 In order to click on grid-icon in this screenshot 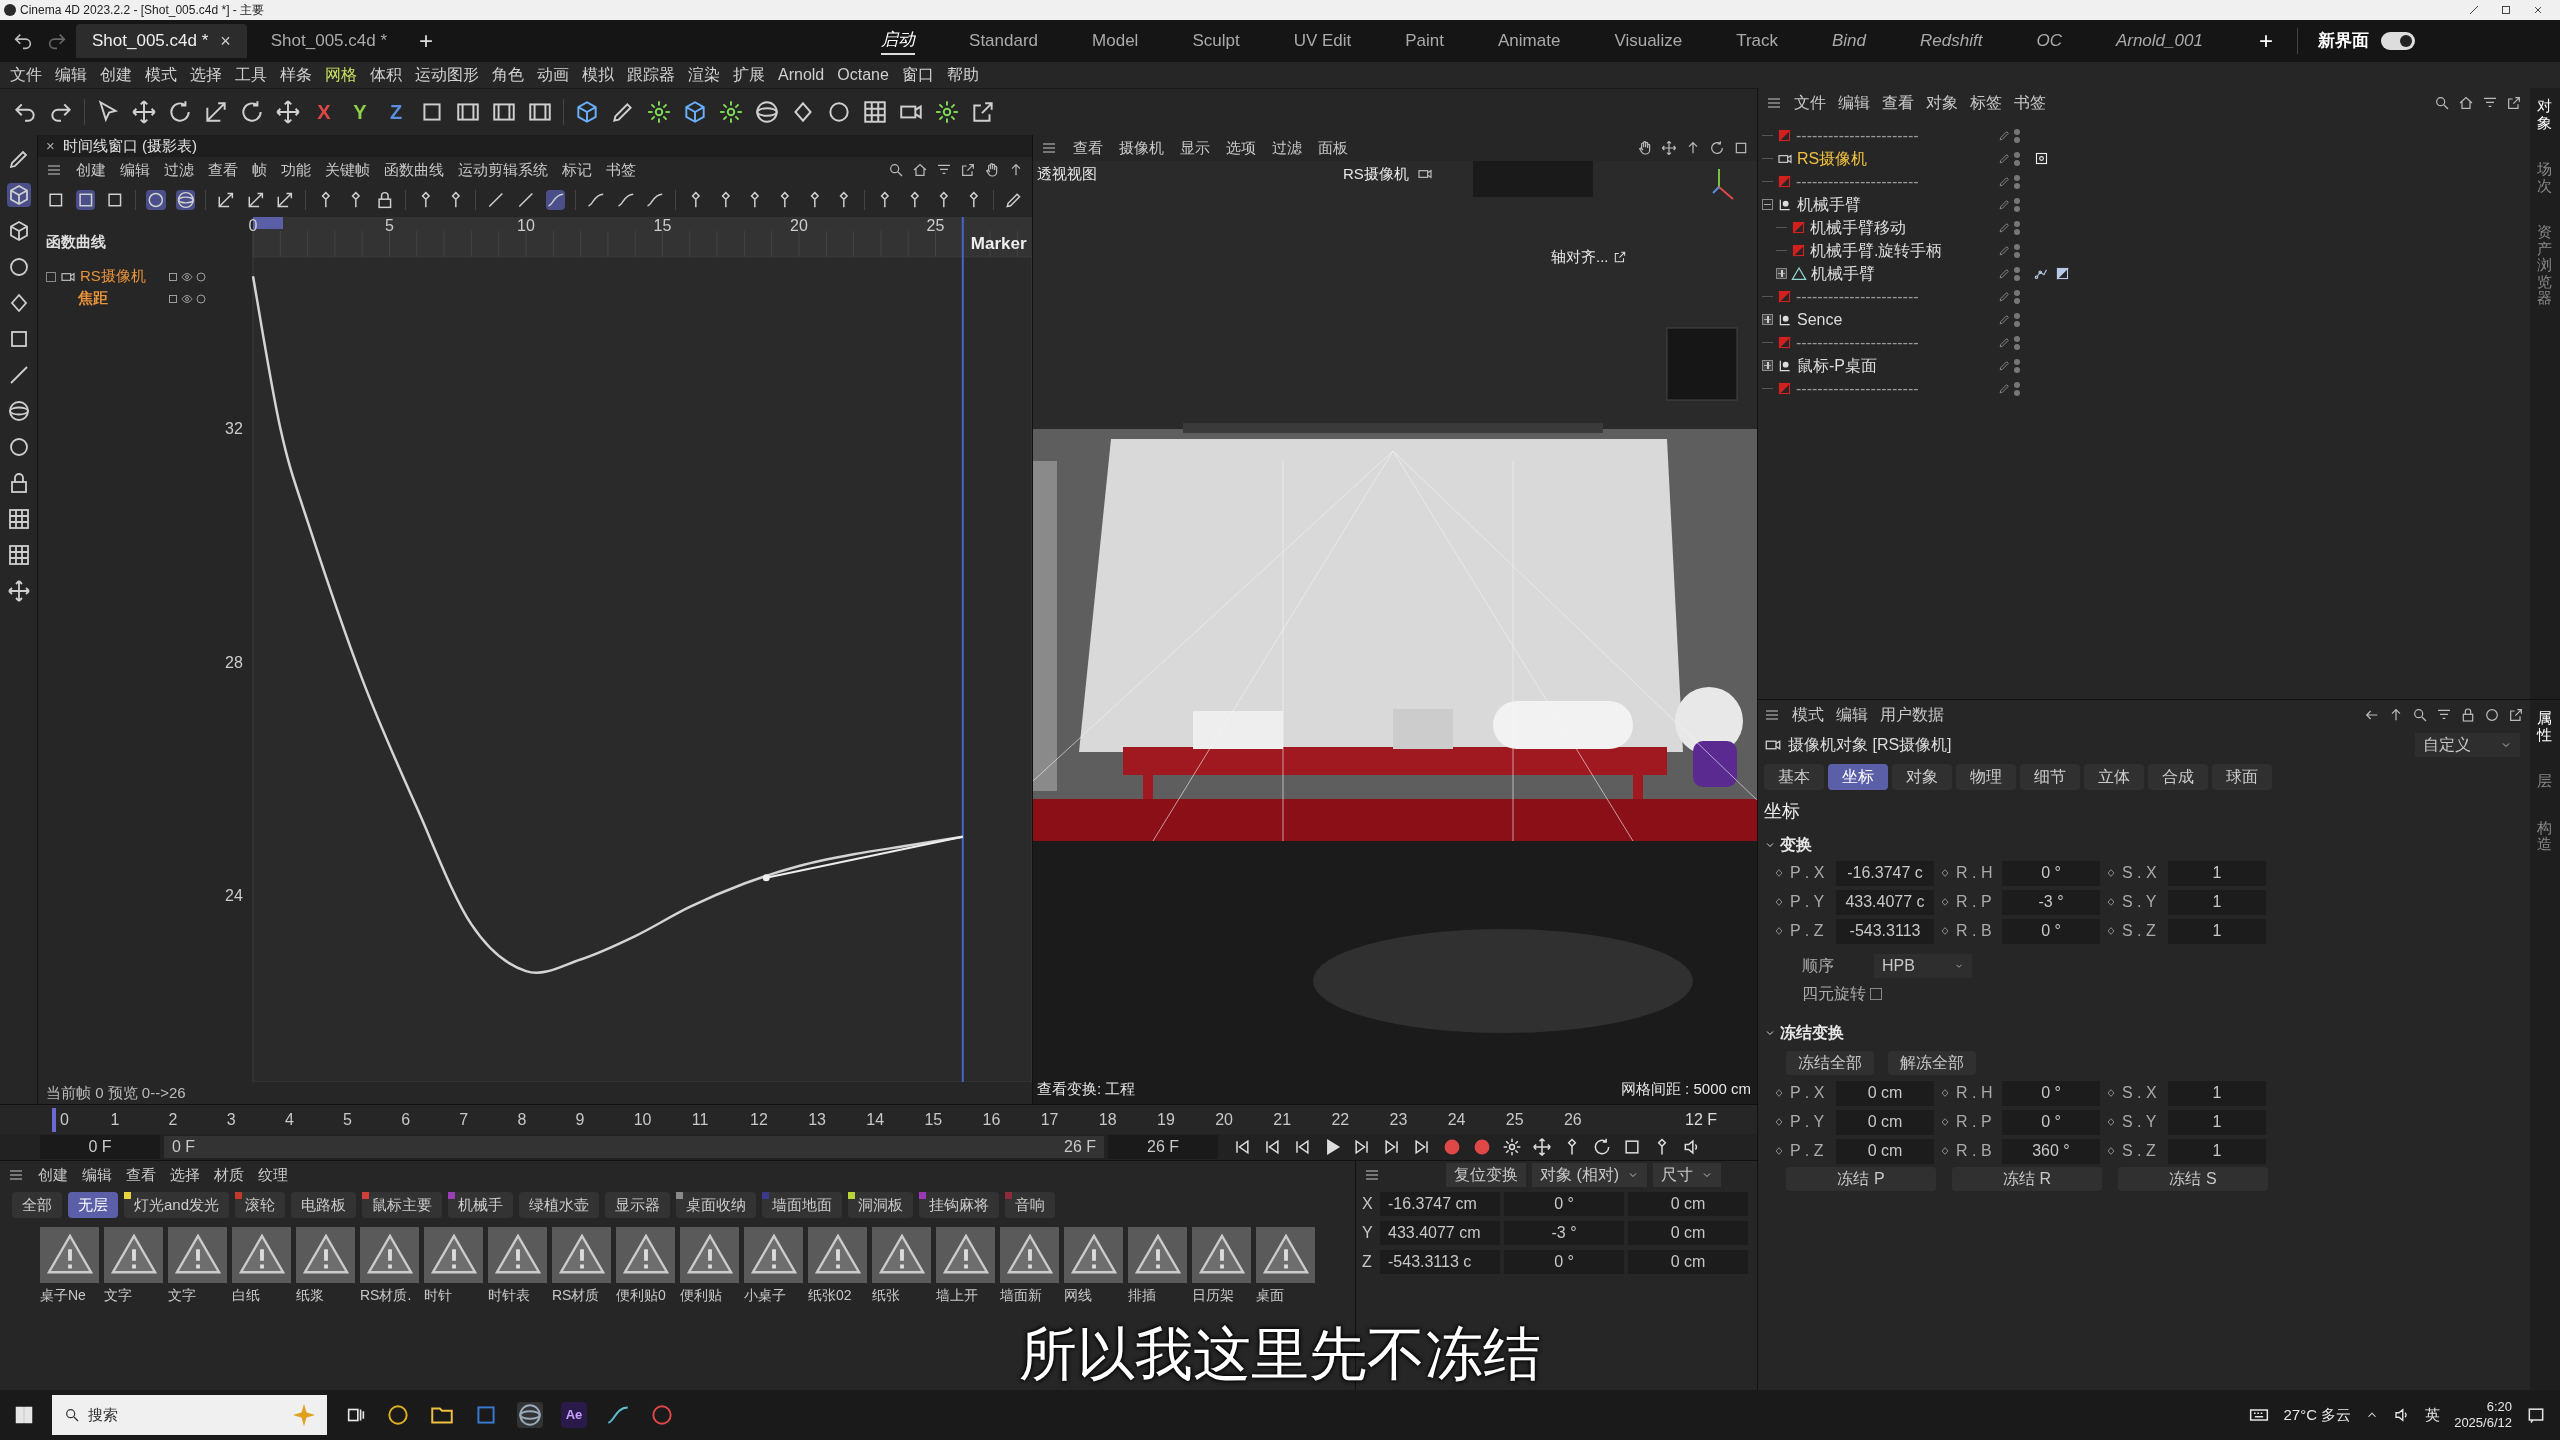, I will do `click(18, 555)`.